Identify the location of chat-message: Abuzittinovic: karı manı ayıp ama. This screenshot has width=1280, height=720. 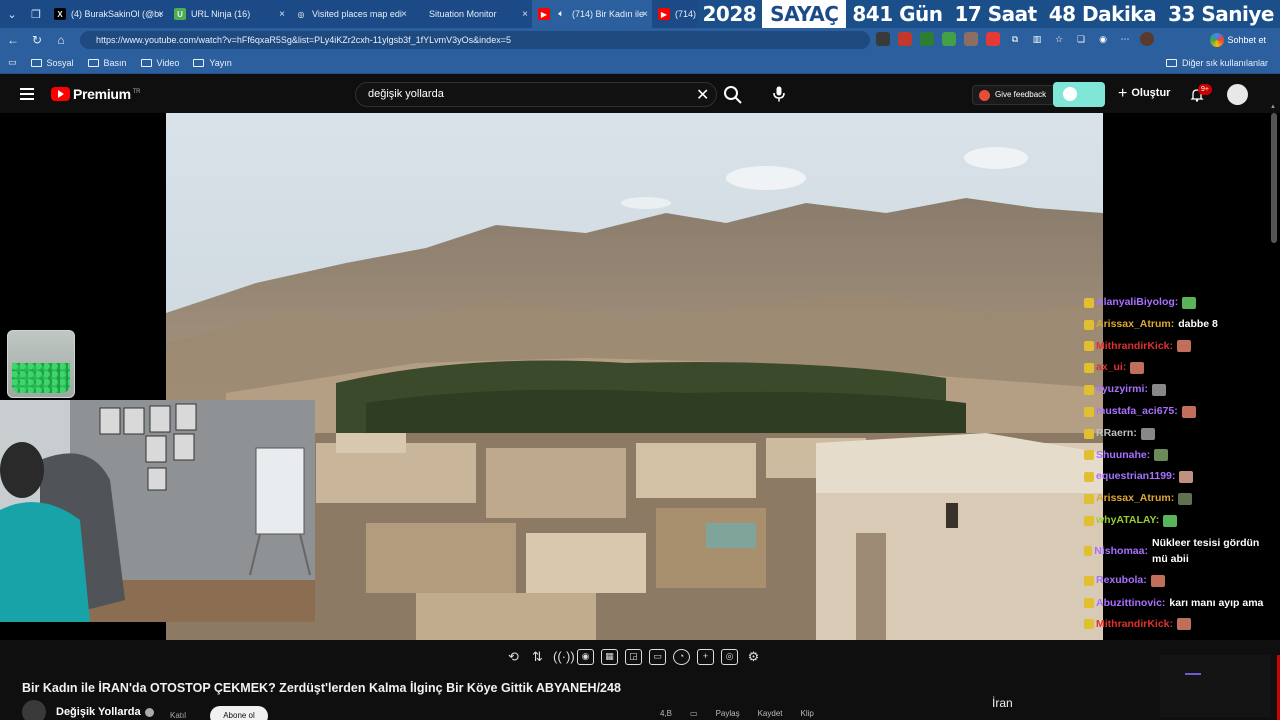
(1179, 603).